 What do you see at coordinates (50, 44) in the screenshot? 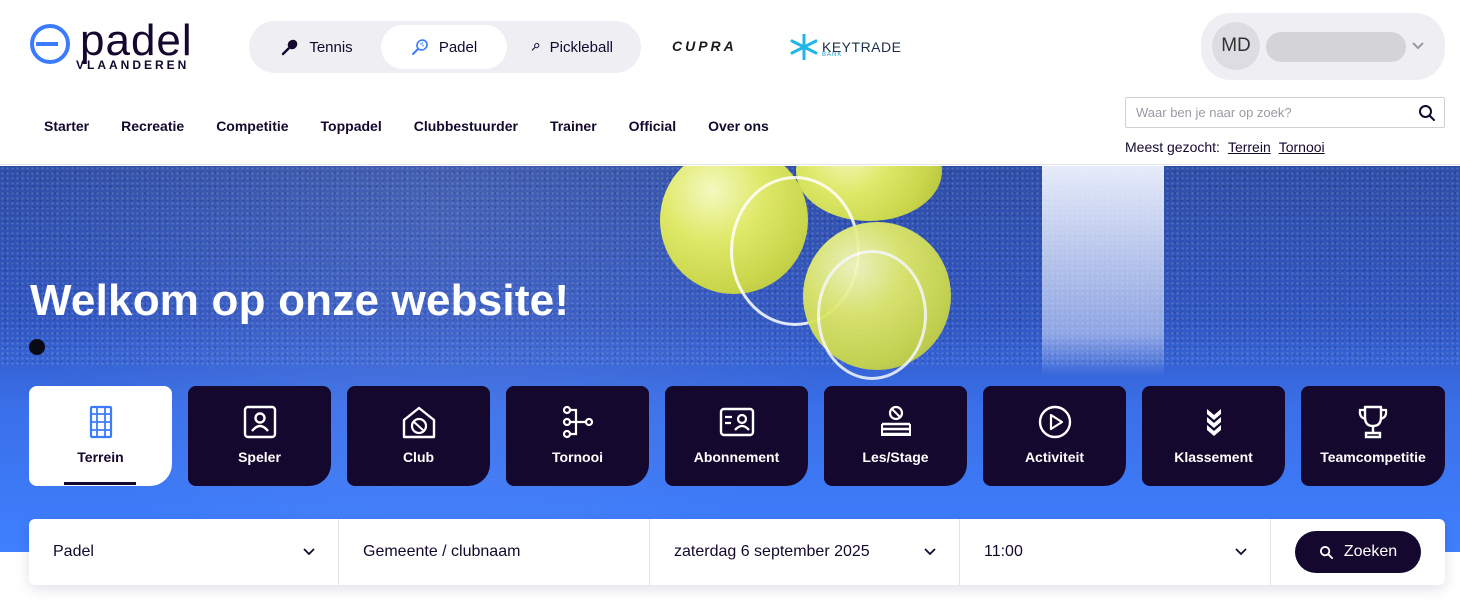
I see `padel-logo-mark-icon` at bounding box center [50, 44].